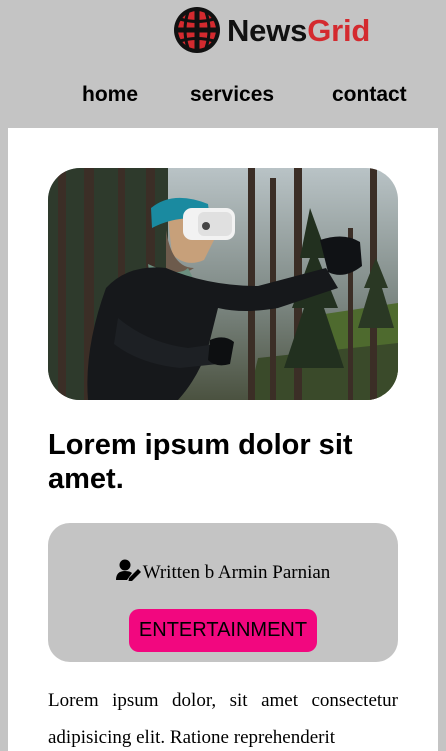 The height and width of the screenshot is (751, 446). What do you see at coordinates (223, 630) in the screenshot?
I see `category-button: ENTERTAINMENT` at bounding box center [223, 630].